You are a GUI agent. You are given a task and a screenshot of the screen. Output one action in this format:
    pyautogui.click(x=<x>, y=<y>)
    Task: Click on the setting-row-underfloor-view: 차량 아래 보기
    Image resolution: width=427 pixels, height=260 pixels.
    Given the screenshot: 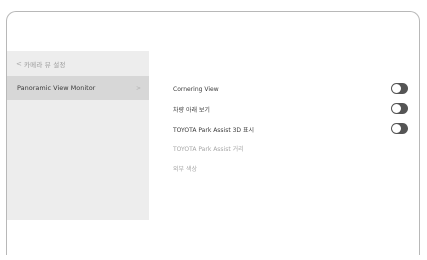 What is the action you would take?
    pyautogui.click(x=290, y=109)
    